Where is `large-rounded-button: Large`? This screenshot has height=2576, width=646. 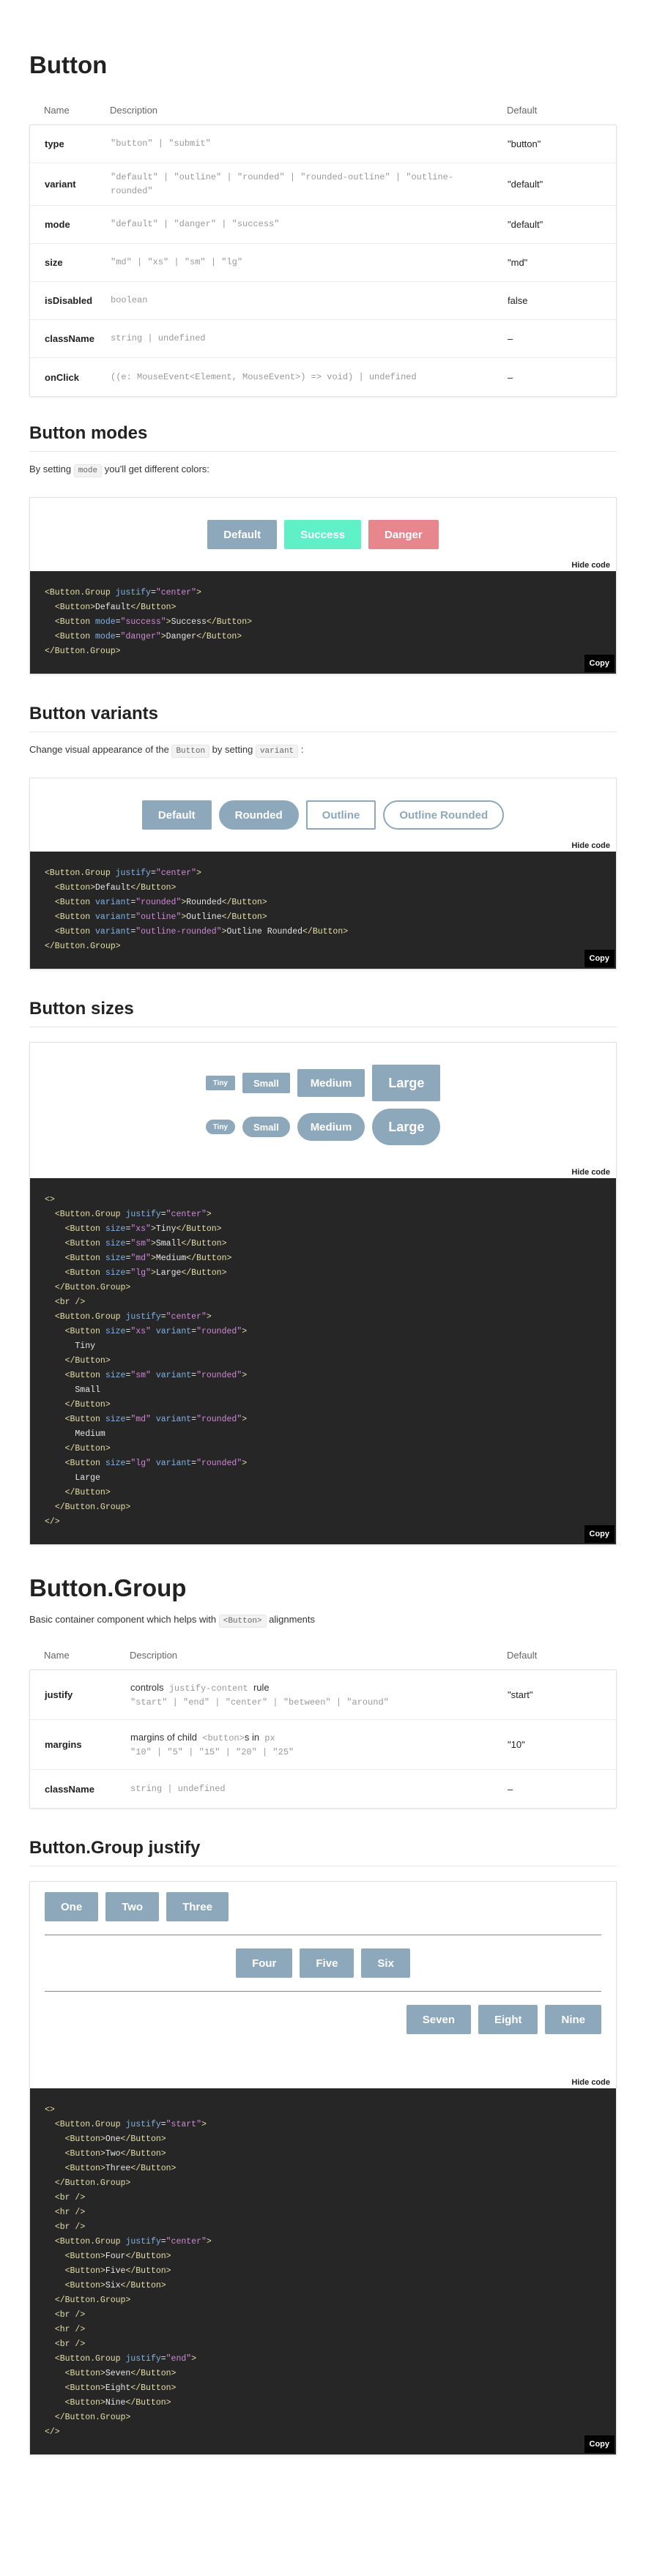 large-rounded-button: Large is located at coordinates (406, 1127).